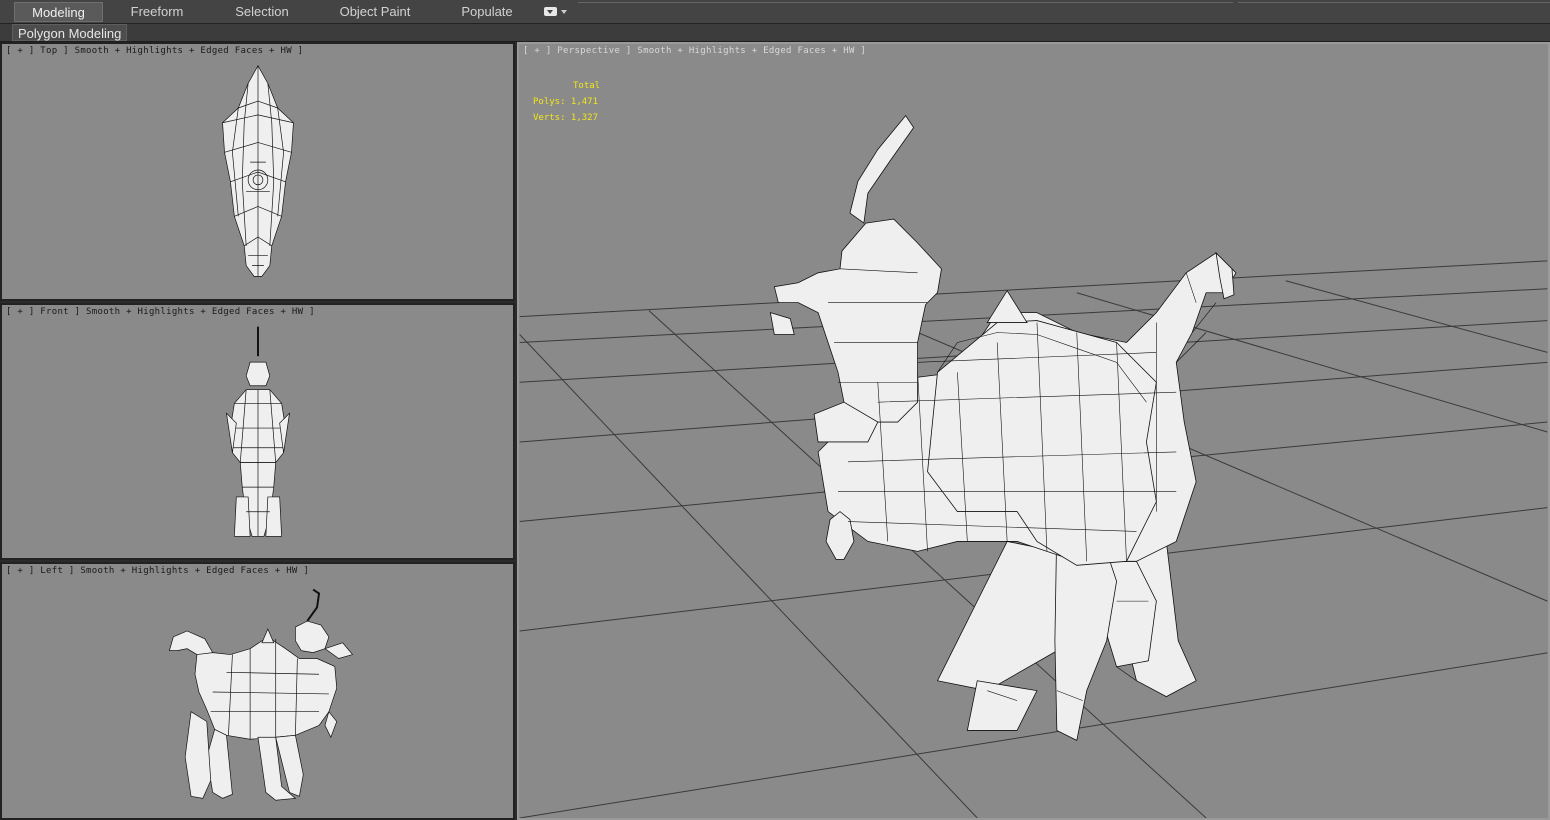  What do you see at coordinates (550, 11) in the screenshot?
I see `dropdown-icon` at bounding box center [550, 11].